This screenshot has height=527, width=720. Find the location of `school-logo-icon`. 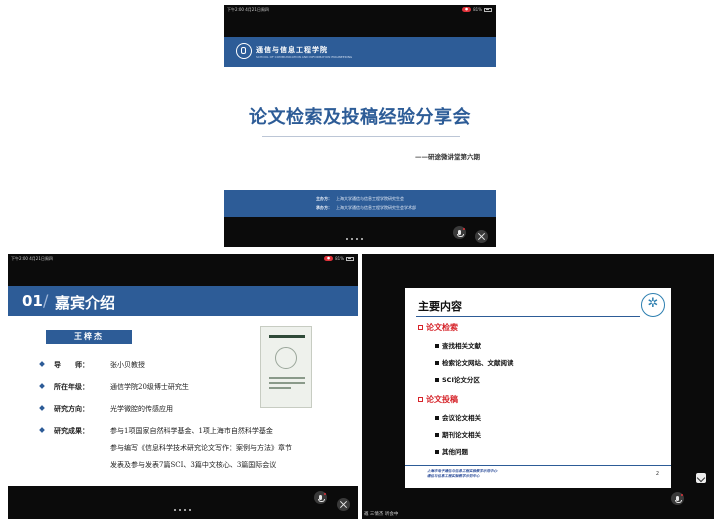

school-logo-icon is located at coordinates (244, 51).